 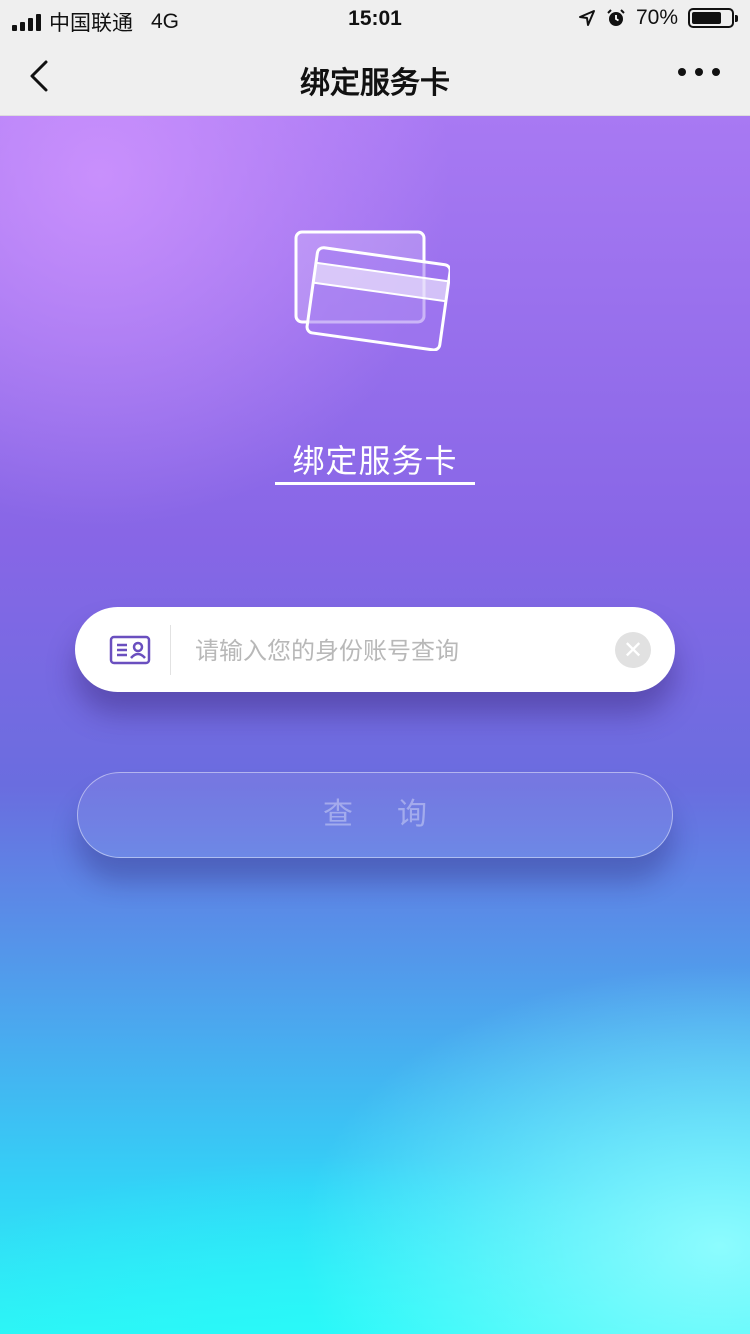 What do you see at coordinates (375, 815) in the screenshot?
I see `query-button: 查询` at bounding box center [375, 815].